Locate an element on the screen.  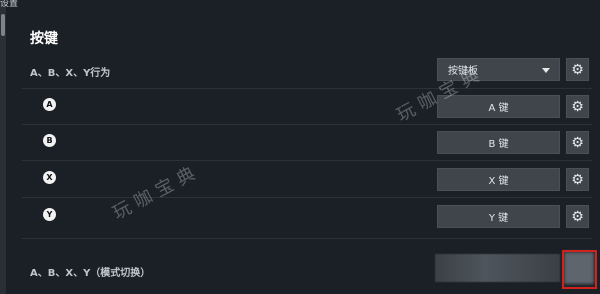
scrollbar is located at coordinates (3, 147).